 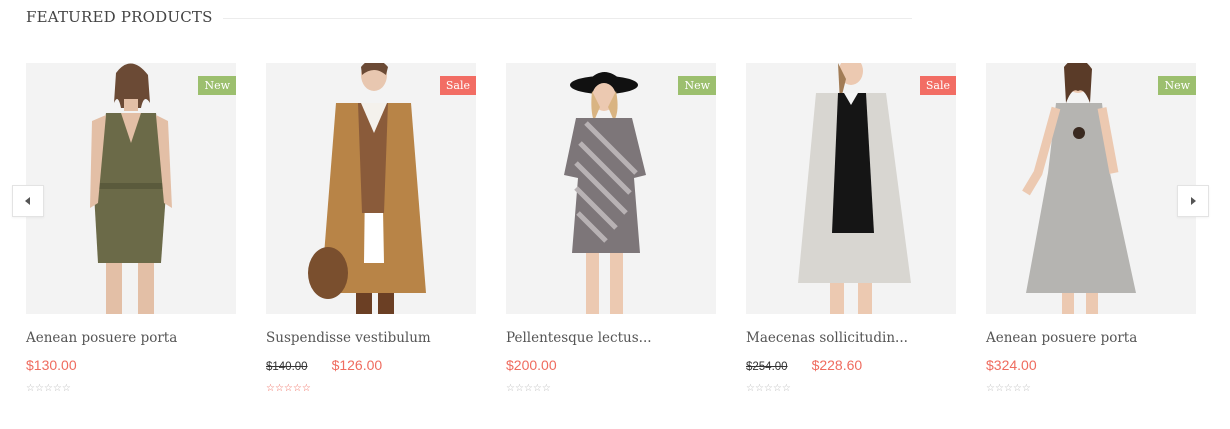 I want to click on woman-grey-midi-dress-image, so click(x=1079, y=188).